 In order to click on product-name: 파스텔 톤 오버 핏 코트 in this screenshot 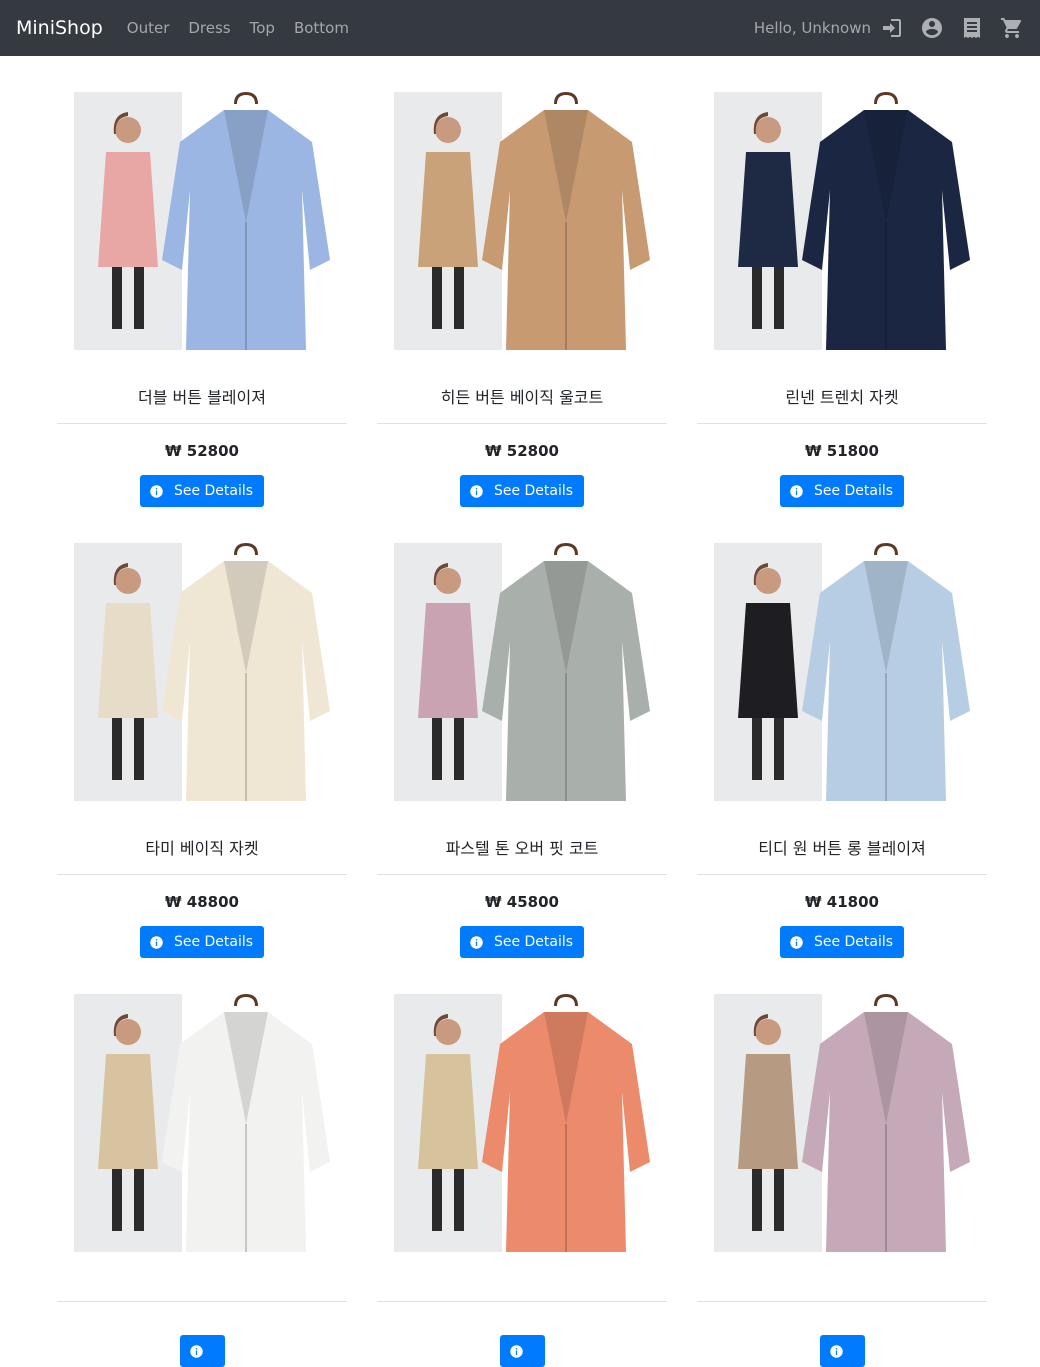, I will do `click(522, 855)`.